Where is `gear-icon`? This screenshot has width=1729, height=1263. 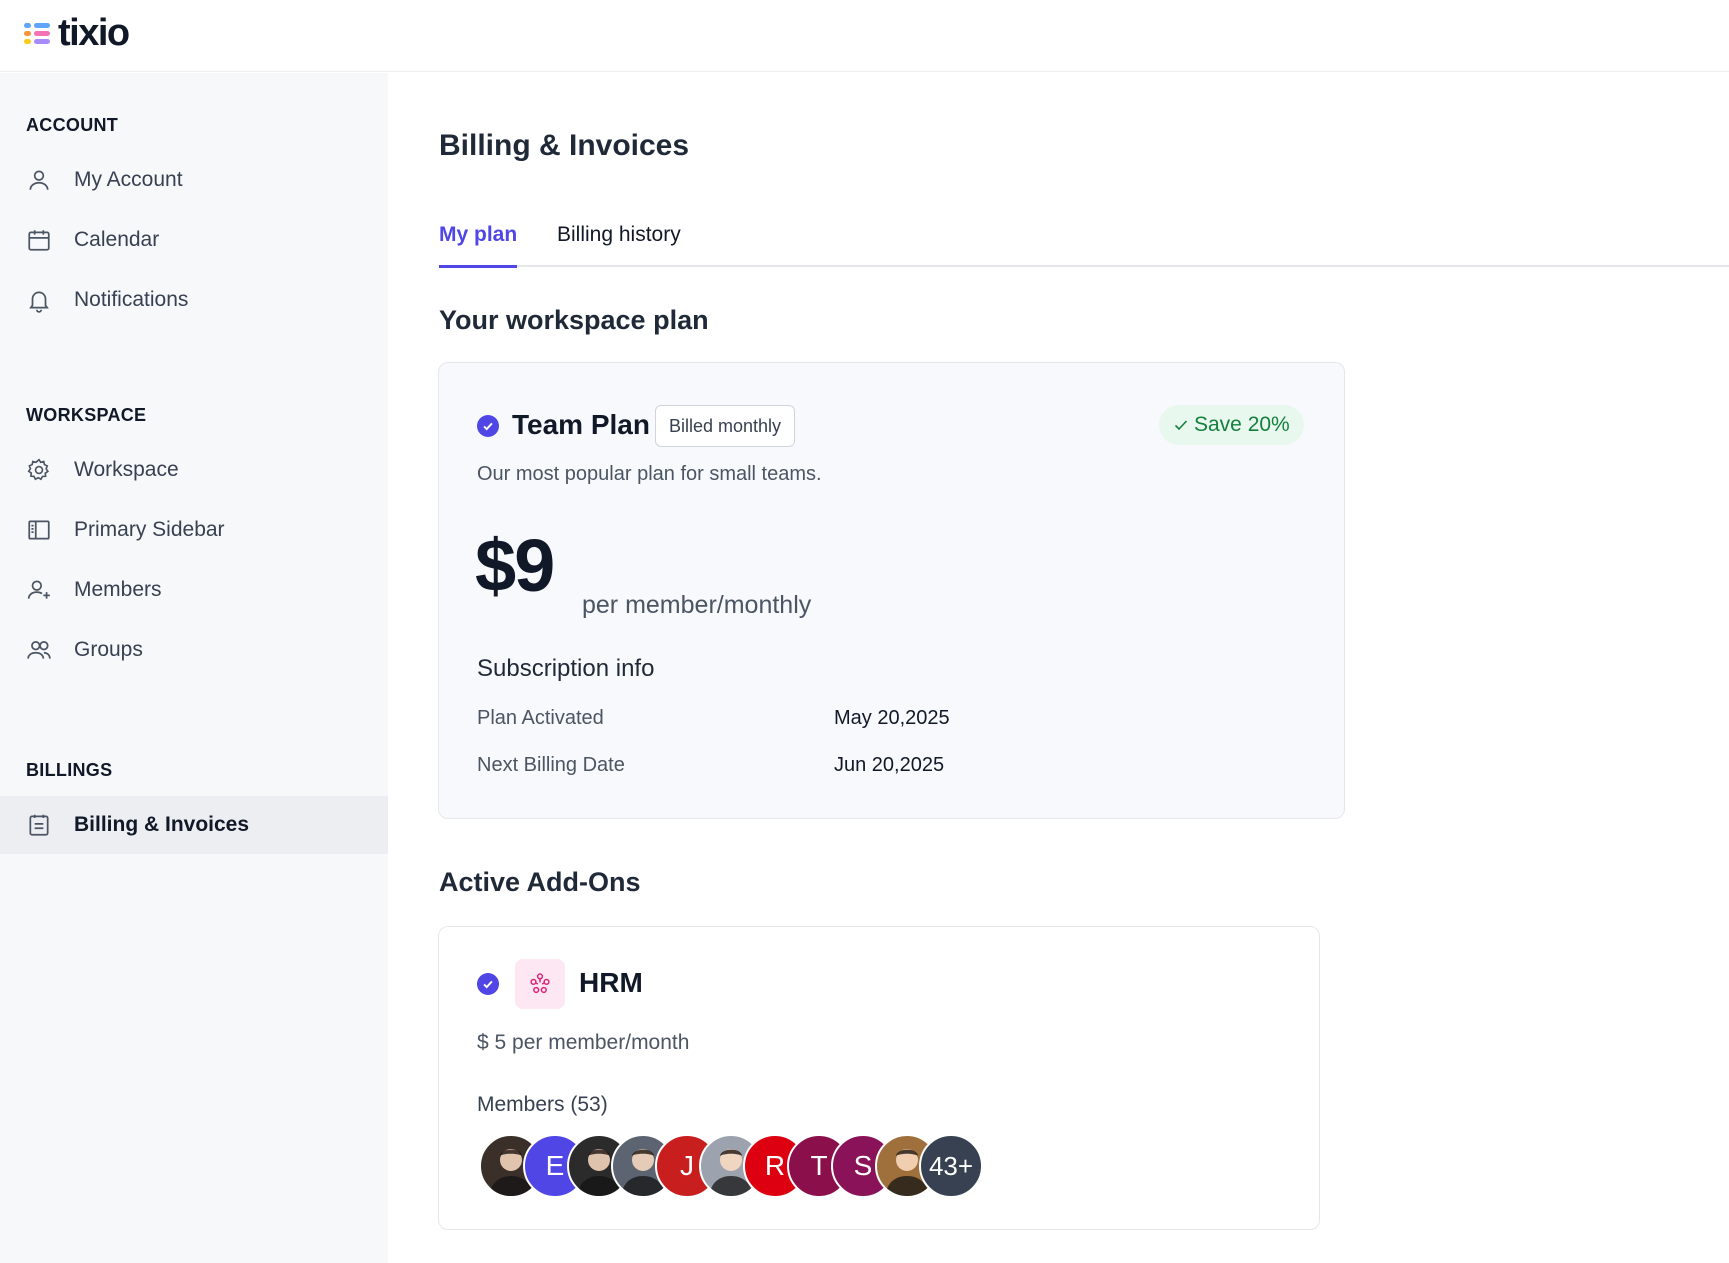
gear-icon is located at coordinates (39, 470).